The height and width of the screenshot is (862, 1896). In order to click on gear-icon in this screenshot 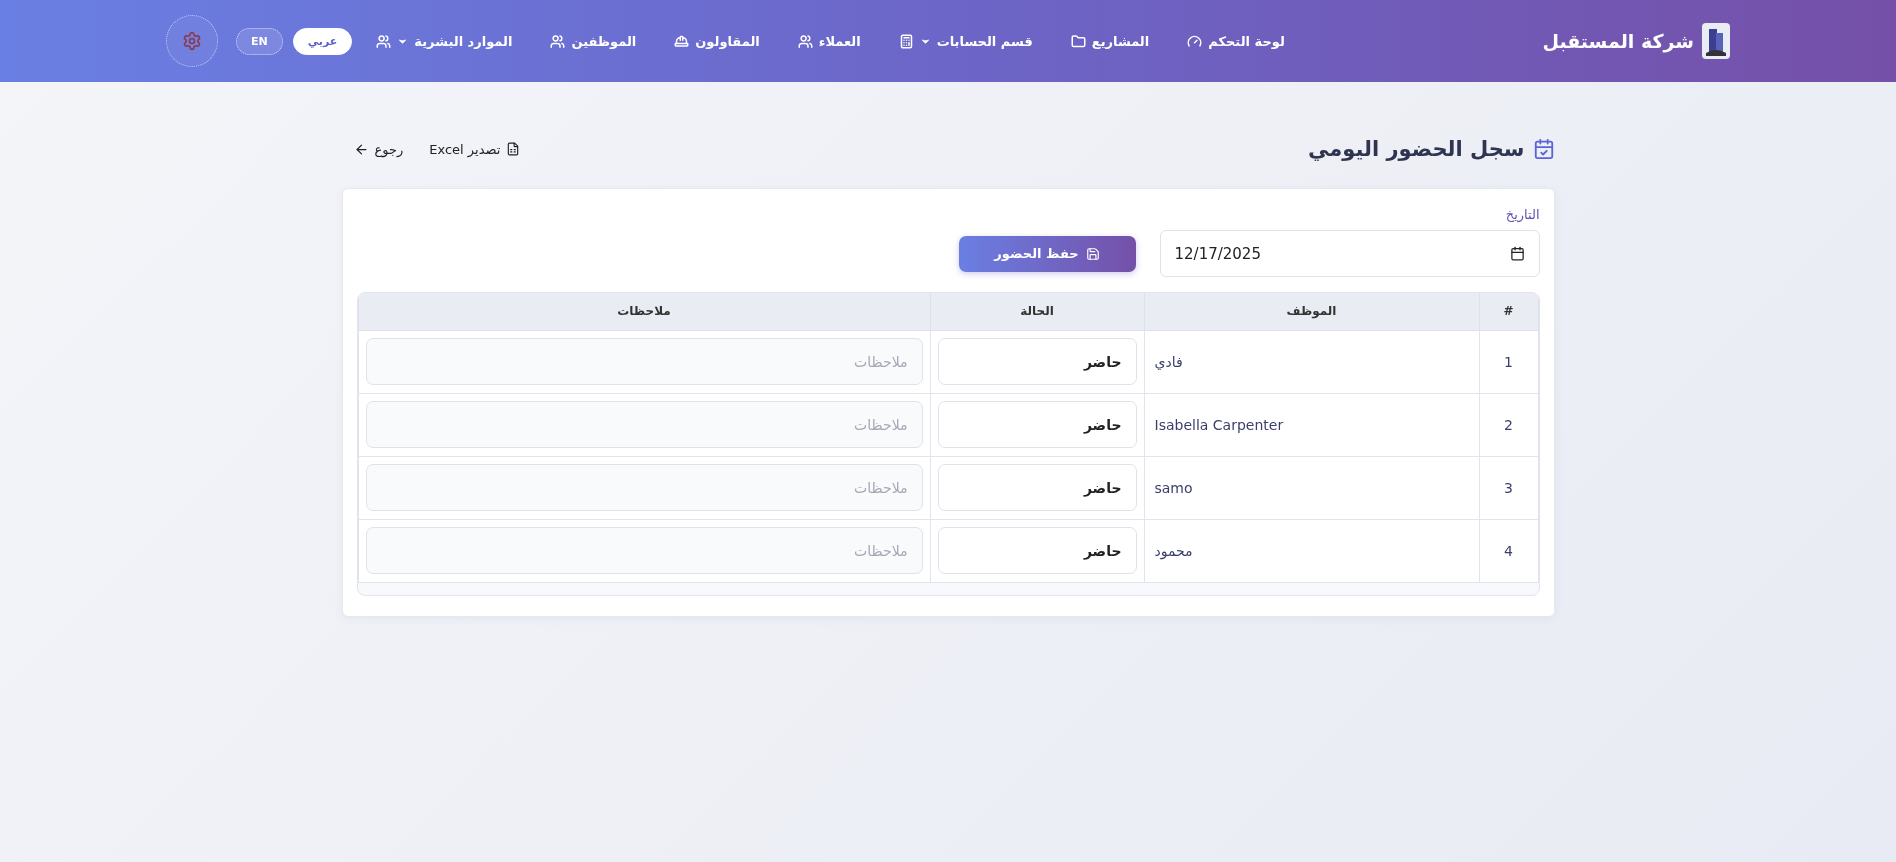, I will do `click(192, 41)`.